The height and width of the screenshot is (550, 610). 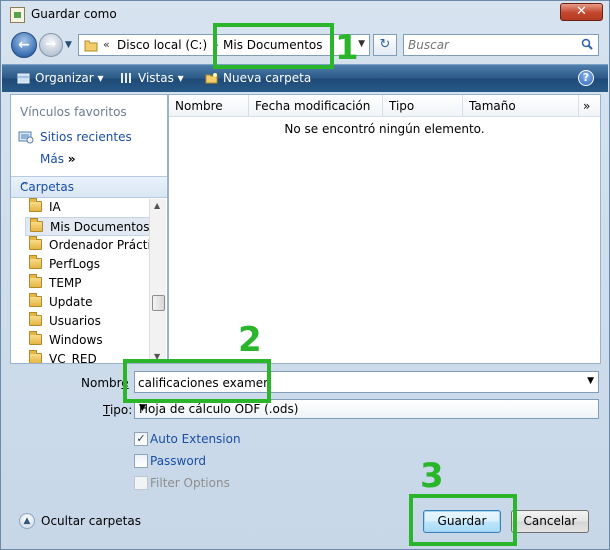 What do you see at coordinates (91, 521) in the screenshot?
I see `hide-folders-button: Ocultar carpetas` at bounding box center [91, 521].